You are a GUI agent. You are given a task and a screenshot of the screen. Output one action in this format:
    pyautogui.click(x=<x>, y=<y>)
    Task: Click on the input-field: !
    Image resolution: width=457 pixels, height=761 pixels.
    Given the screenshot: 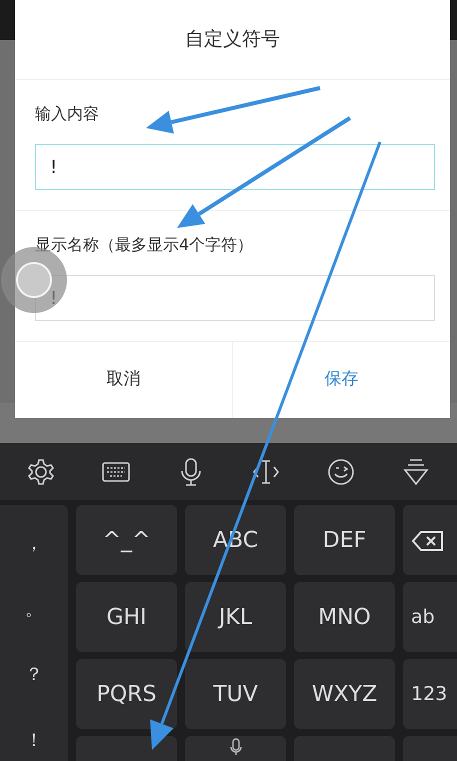 What is the action you would take?
    pyautogui.click(x=235, y=167)
    